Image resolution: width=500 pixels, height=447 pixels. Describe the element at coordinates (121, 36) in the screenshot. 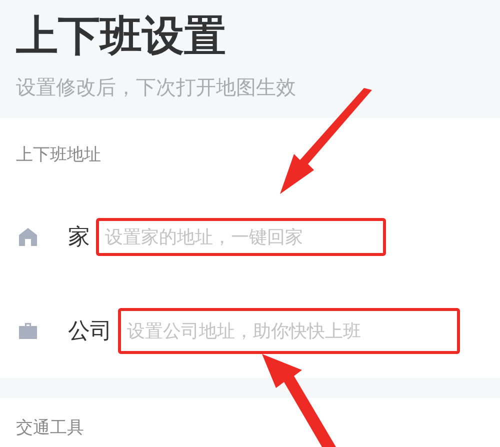

I see `page-title: 上下班设置` at that location.